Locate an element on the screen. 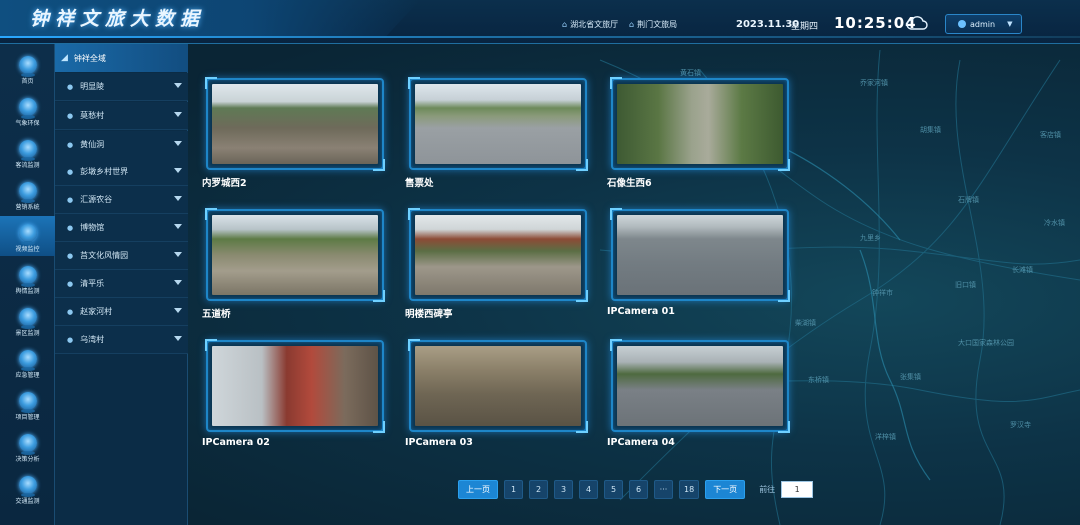 Image resolution: width=1080 pixels, height=525 pixels. camera-icon is located at coordinates (27, 234).